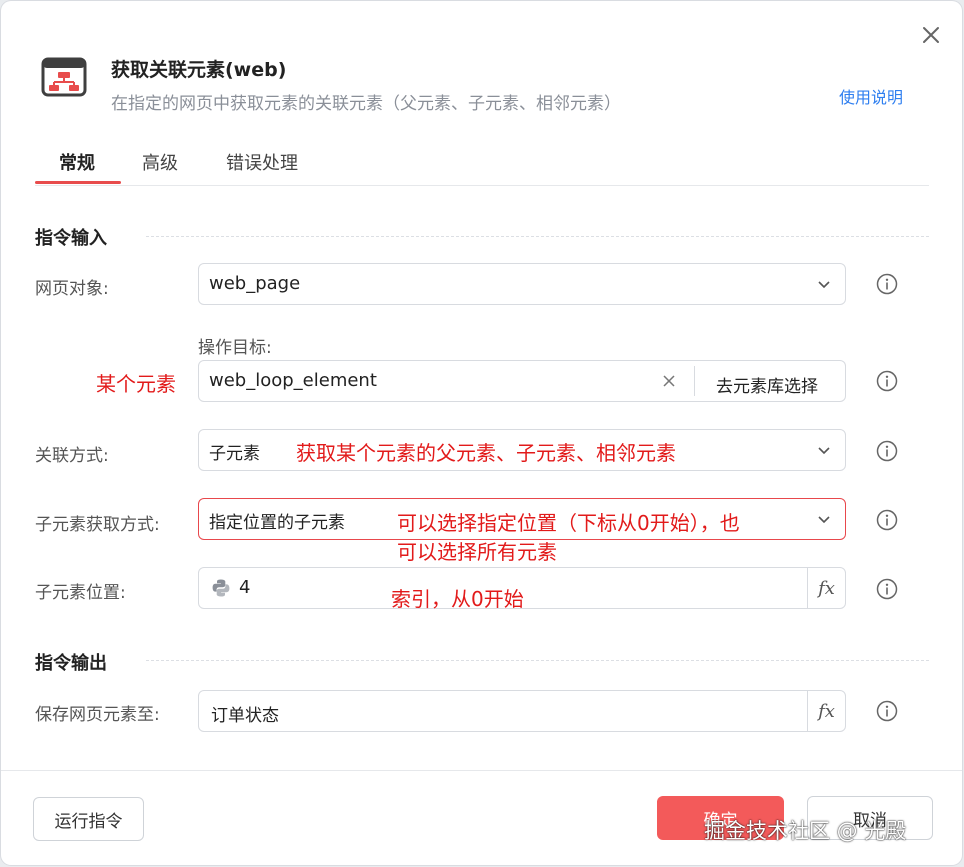 The image size is (964, 867). What do you see at coordinates (80, 593) in the screenshot?
I see `child-index-label: 子元素位置:` at bounding box center [80, 593].